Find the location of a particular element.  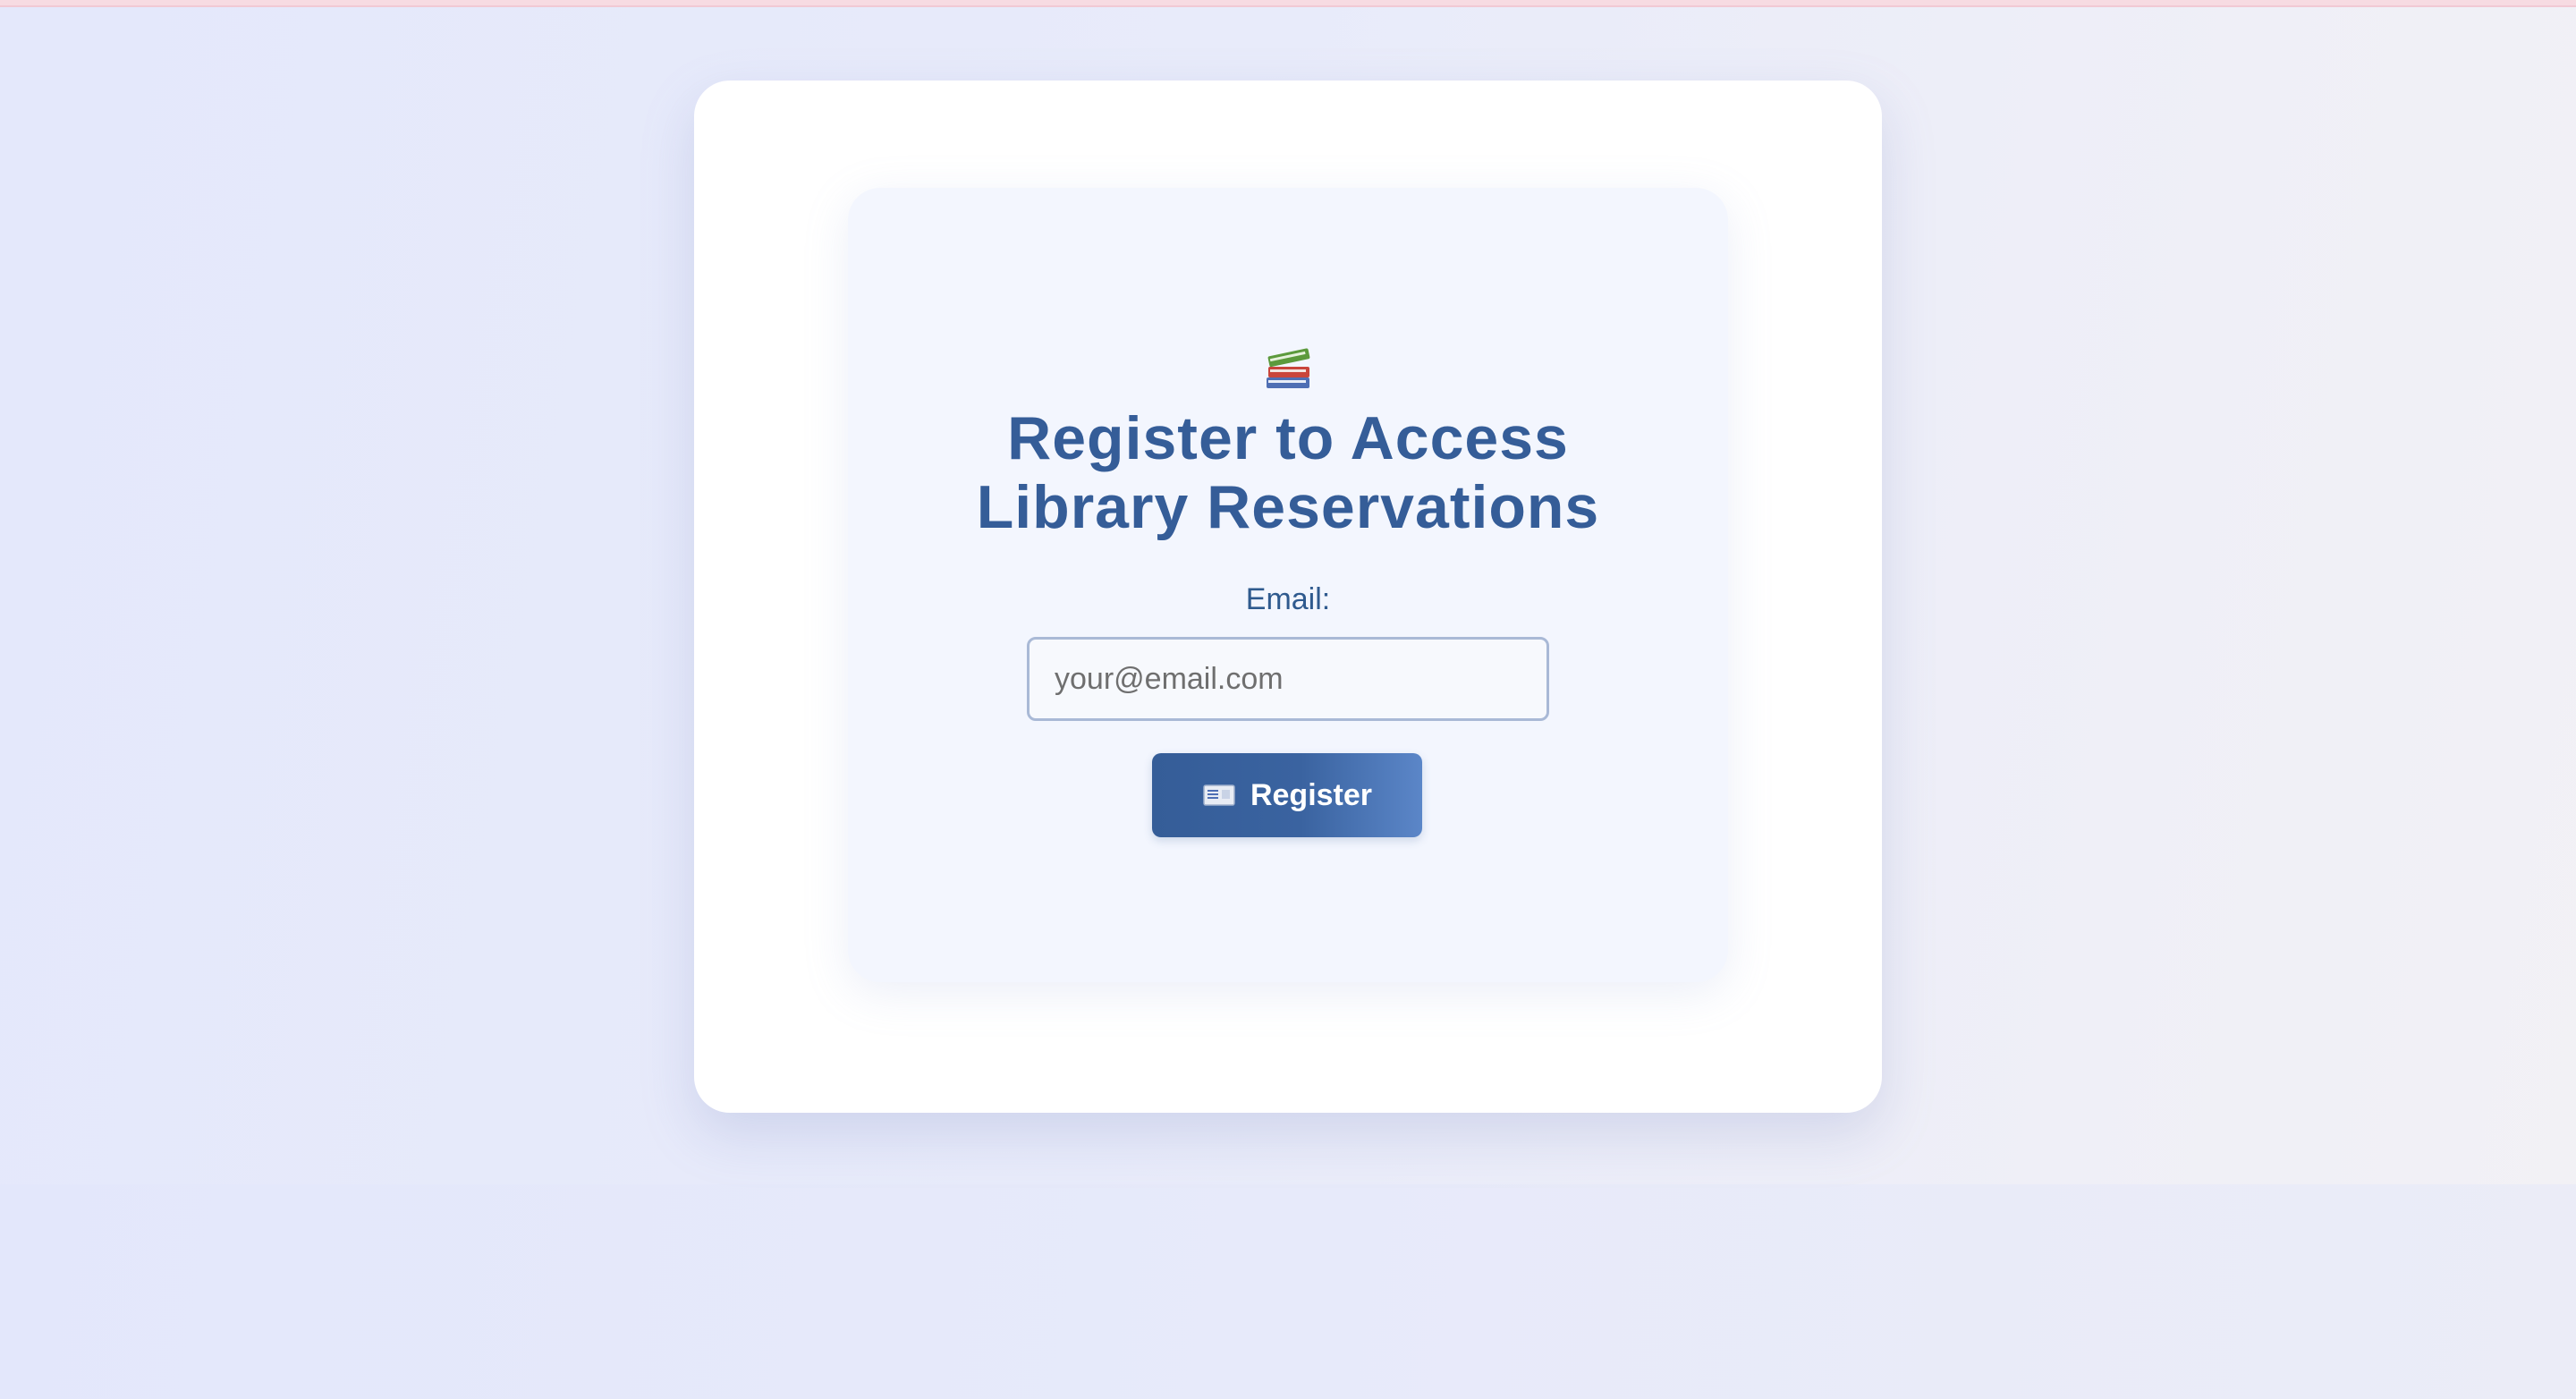

page-title: Register to Access Library Reservations is located at coordinates (1288, 473).